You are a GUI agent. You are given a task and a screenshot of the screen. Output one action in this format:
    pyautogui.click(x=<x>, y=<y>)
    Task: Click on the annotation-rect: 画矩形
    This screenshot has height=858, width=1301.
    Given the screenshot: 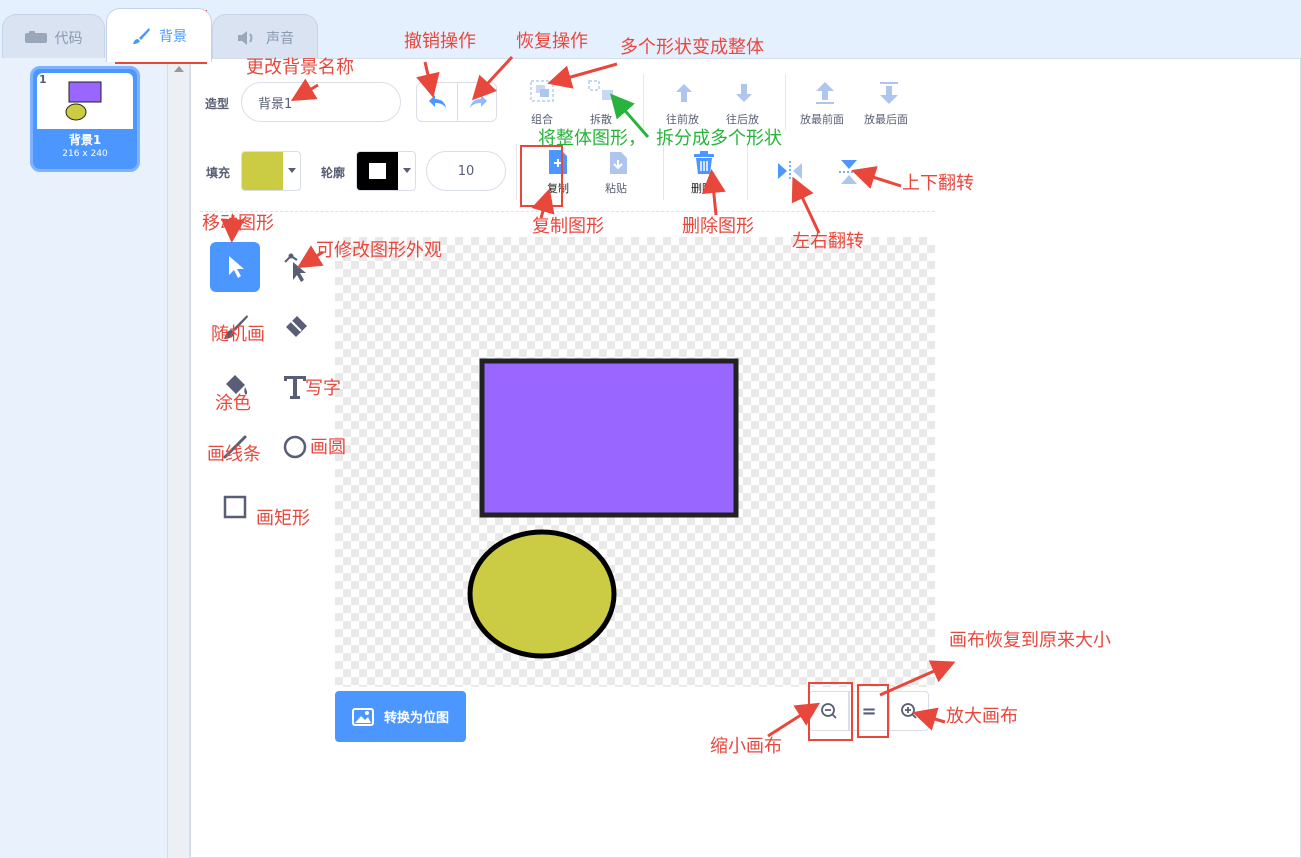 What is the action you would take?
    pyautogui.click(x=283, y=518)
    